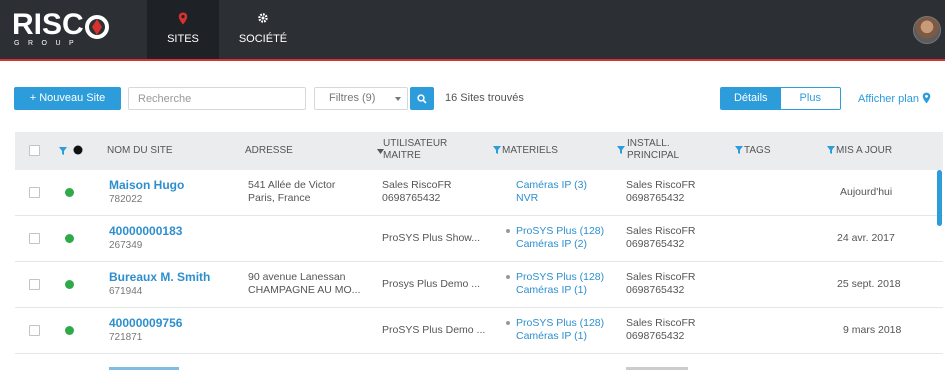 The height and width of the screenshot is (370, 945). What do you see at coordinates (34, 150) in the screenshot?
I see `select-all-checkbox` at bounding box center [34, 150].